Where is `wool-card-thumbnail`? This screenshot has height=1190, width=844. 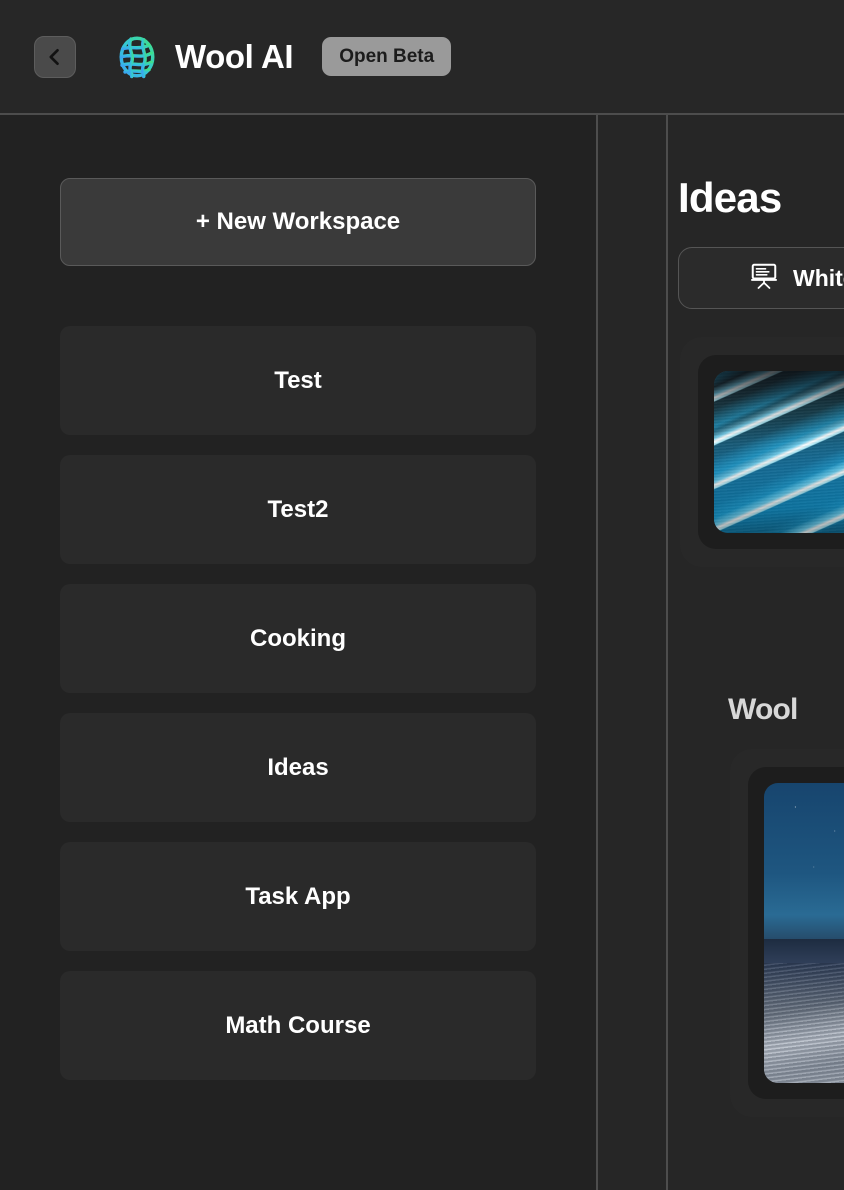 wool-card-thumbnail is located at coordinates (804, 933).